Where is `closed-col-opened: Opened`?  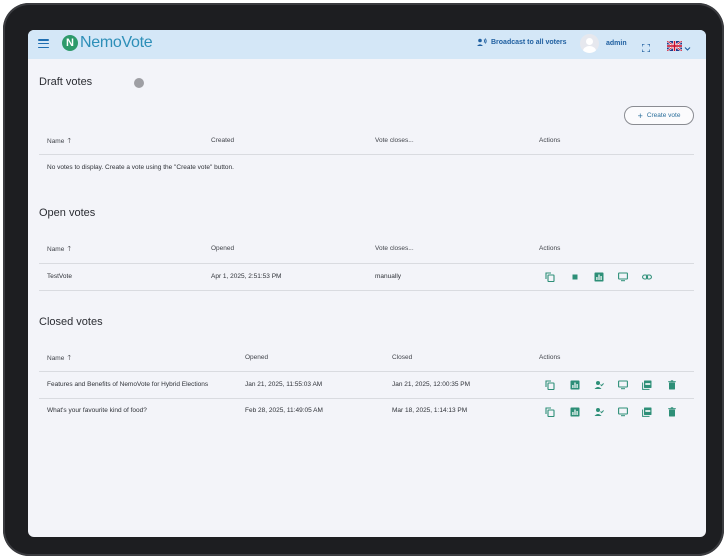 closed-col-opened: Opened is located at coordinates (257, 357).